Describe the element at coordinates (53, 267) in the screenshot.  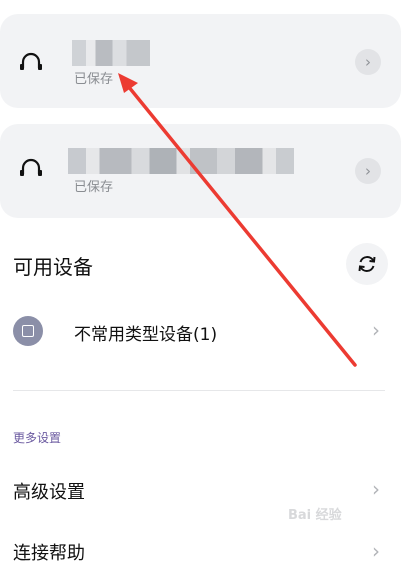
I see `available-devices-title: 可用设备` at that location.